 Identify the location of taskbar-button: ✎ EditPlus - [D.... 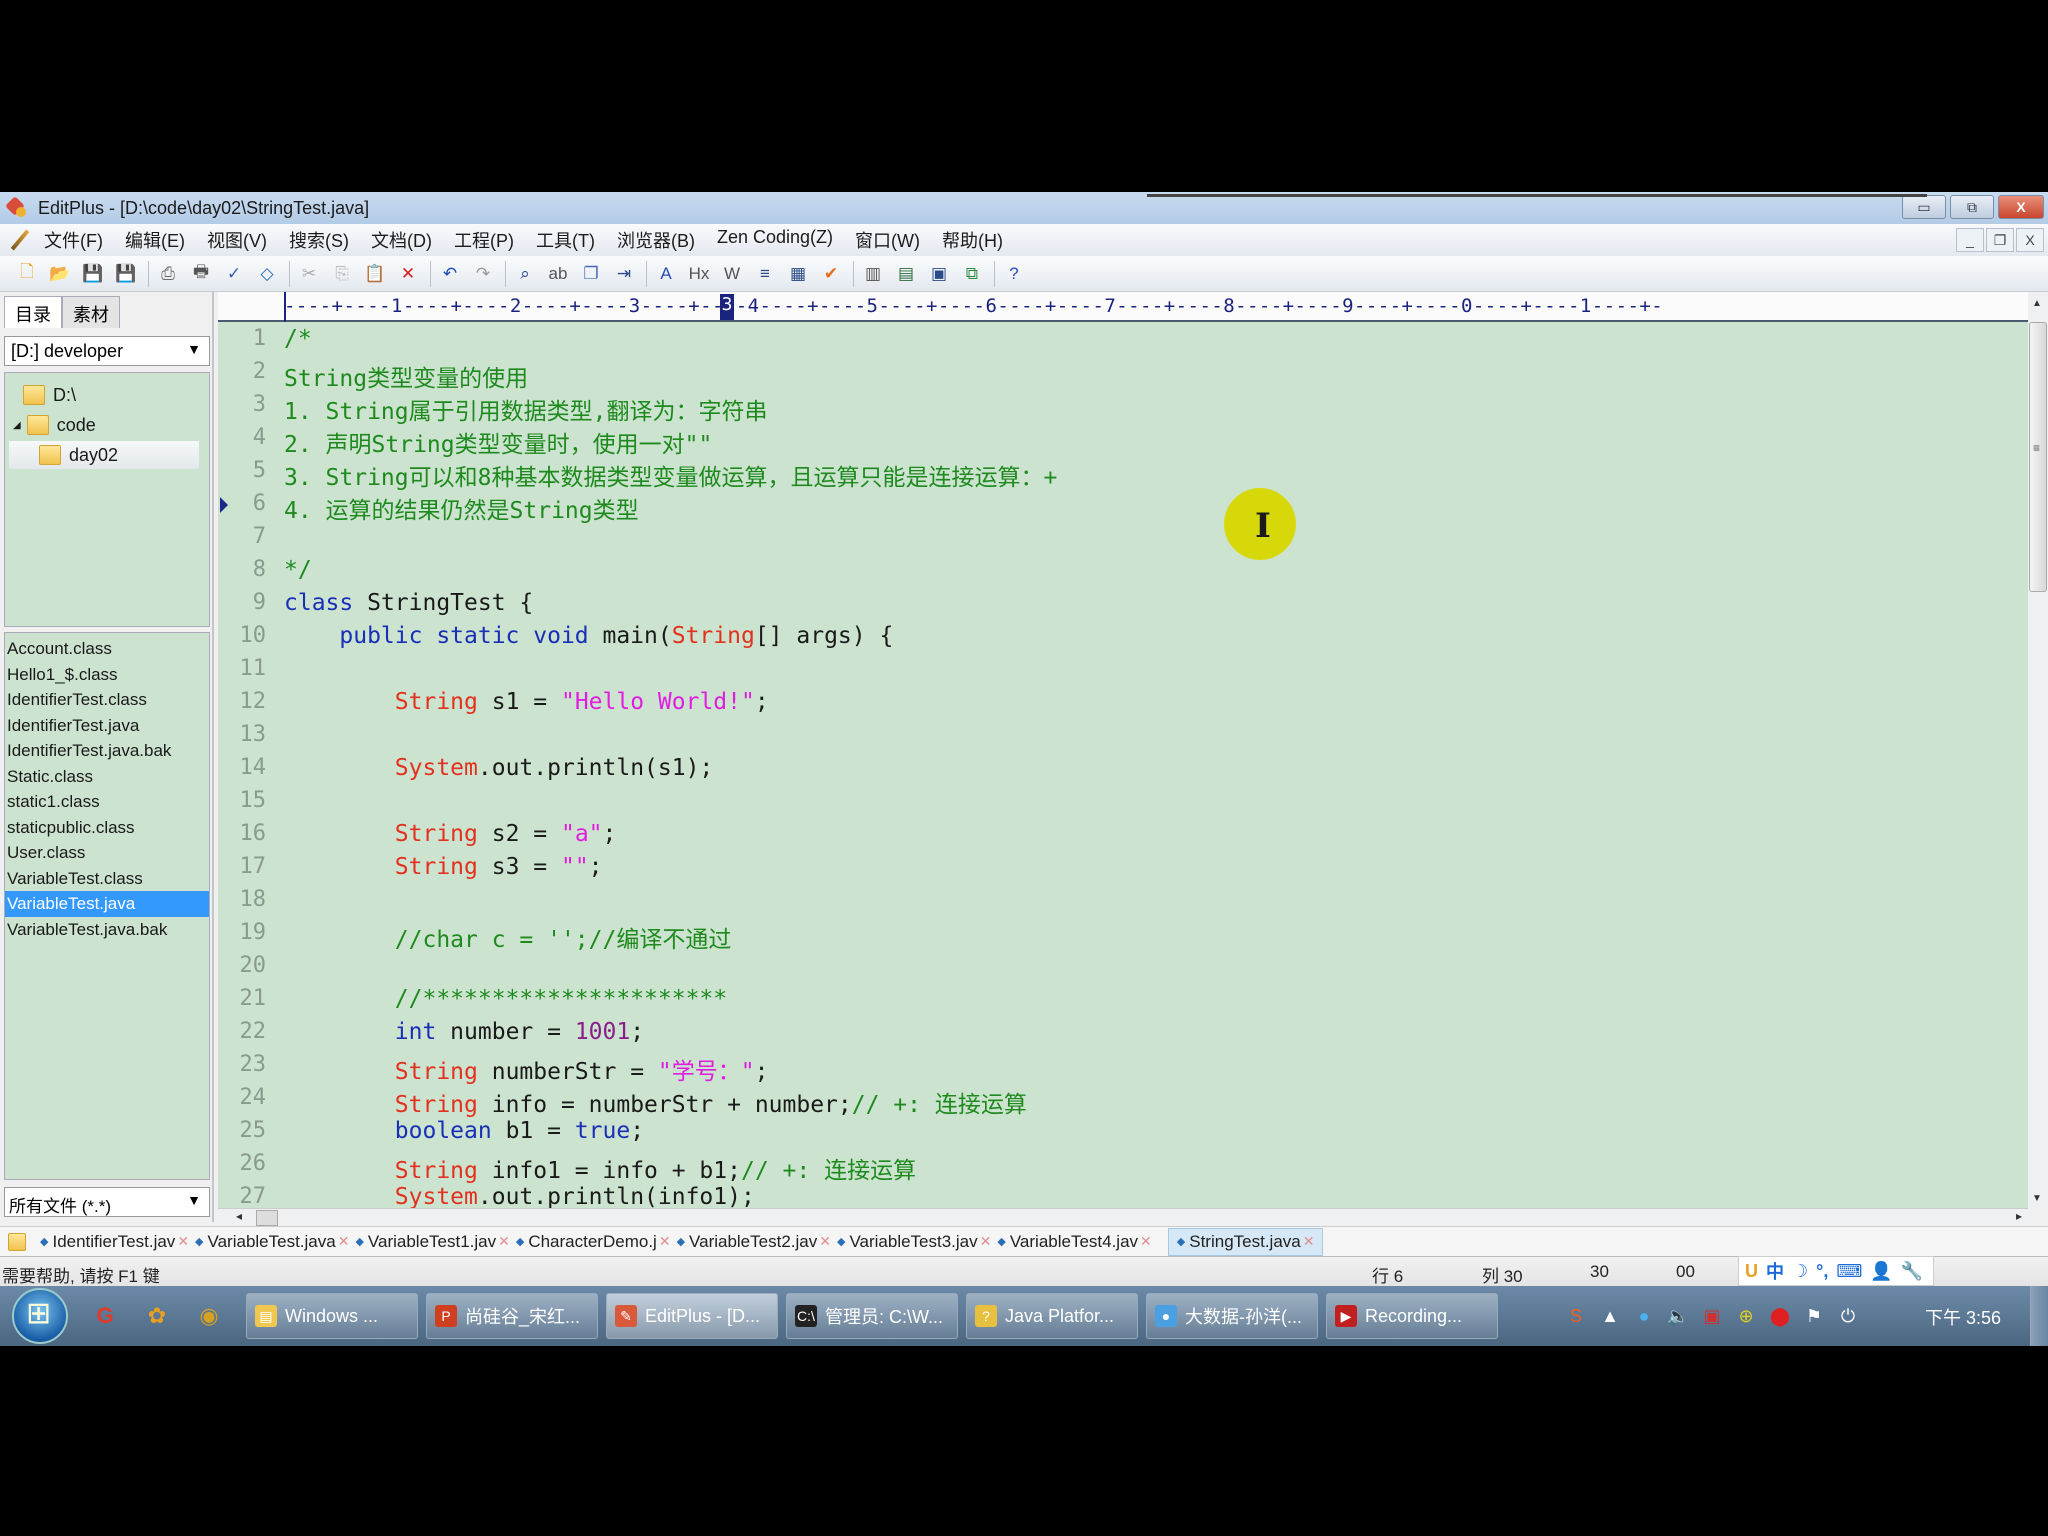
(692, 1316).